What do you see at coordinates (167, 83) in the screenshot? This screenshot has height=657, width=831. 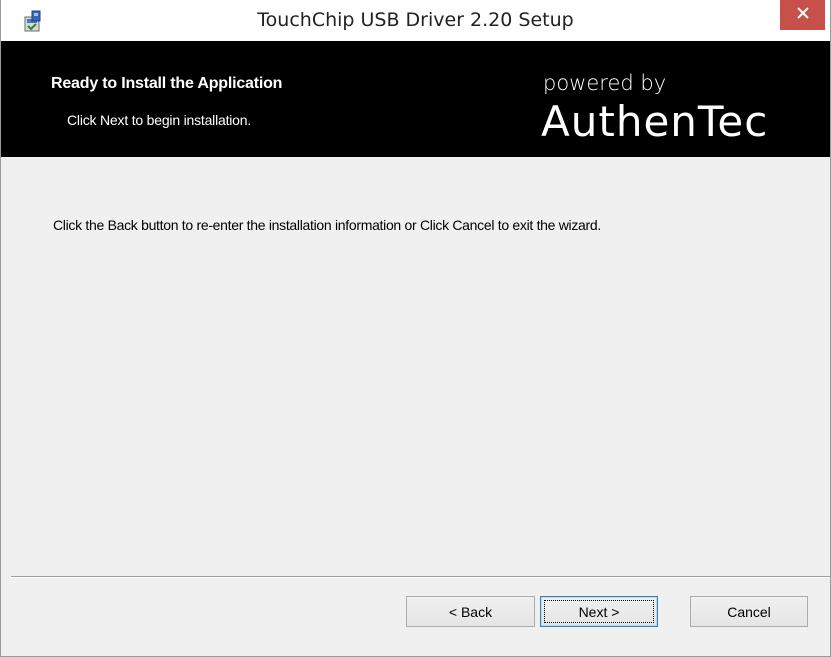 I see `page-title: Ready to Install the Application` at bounding box center [167, 83].